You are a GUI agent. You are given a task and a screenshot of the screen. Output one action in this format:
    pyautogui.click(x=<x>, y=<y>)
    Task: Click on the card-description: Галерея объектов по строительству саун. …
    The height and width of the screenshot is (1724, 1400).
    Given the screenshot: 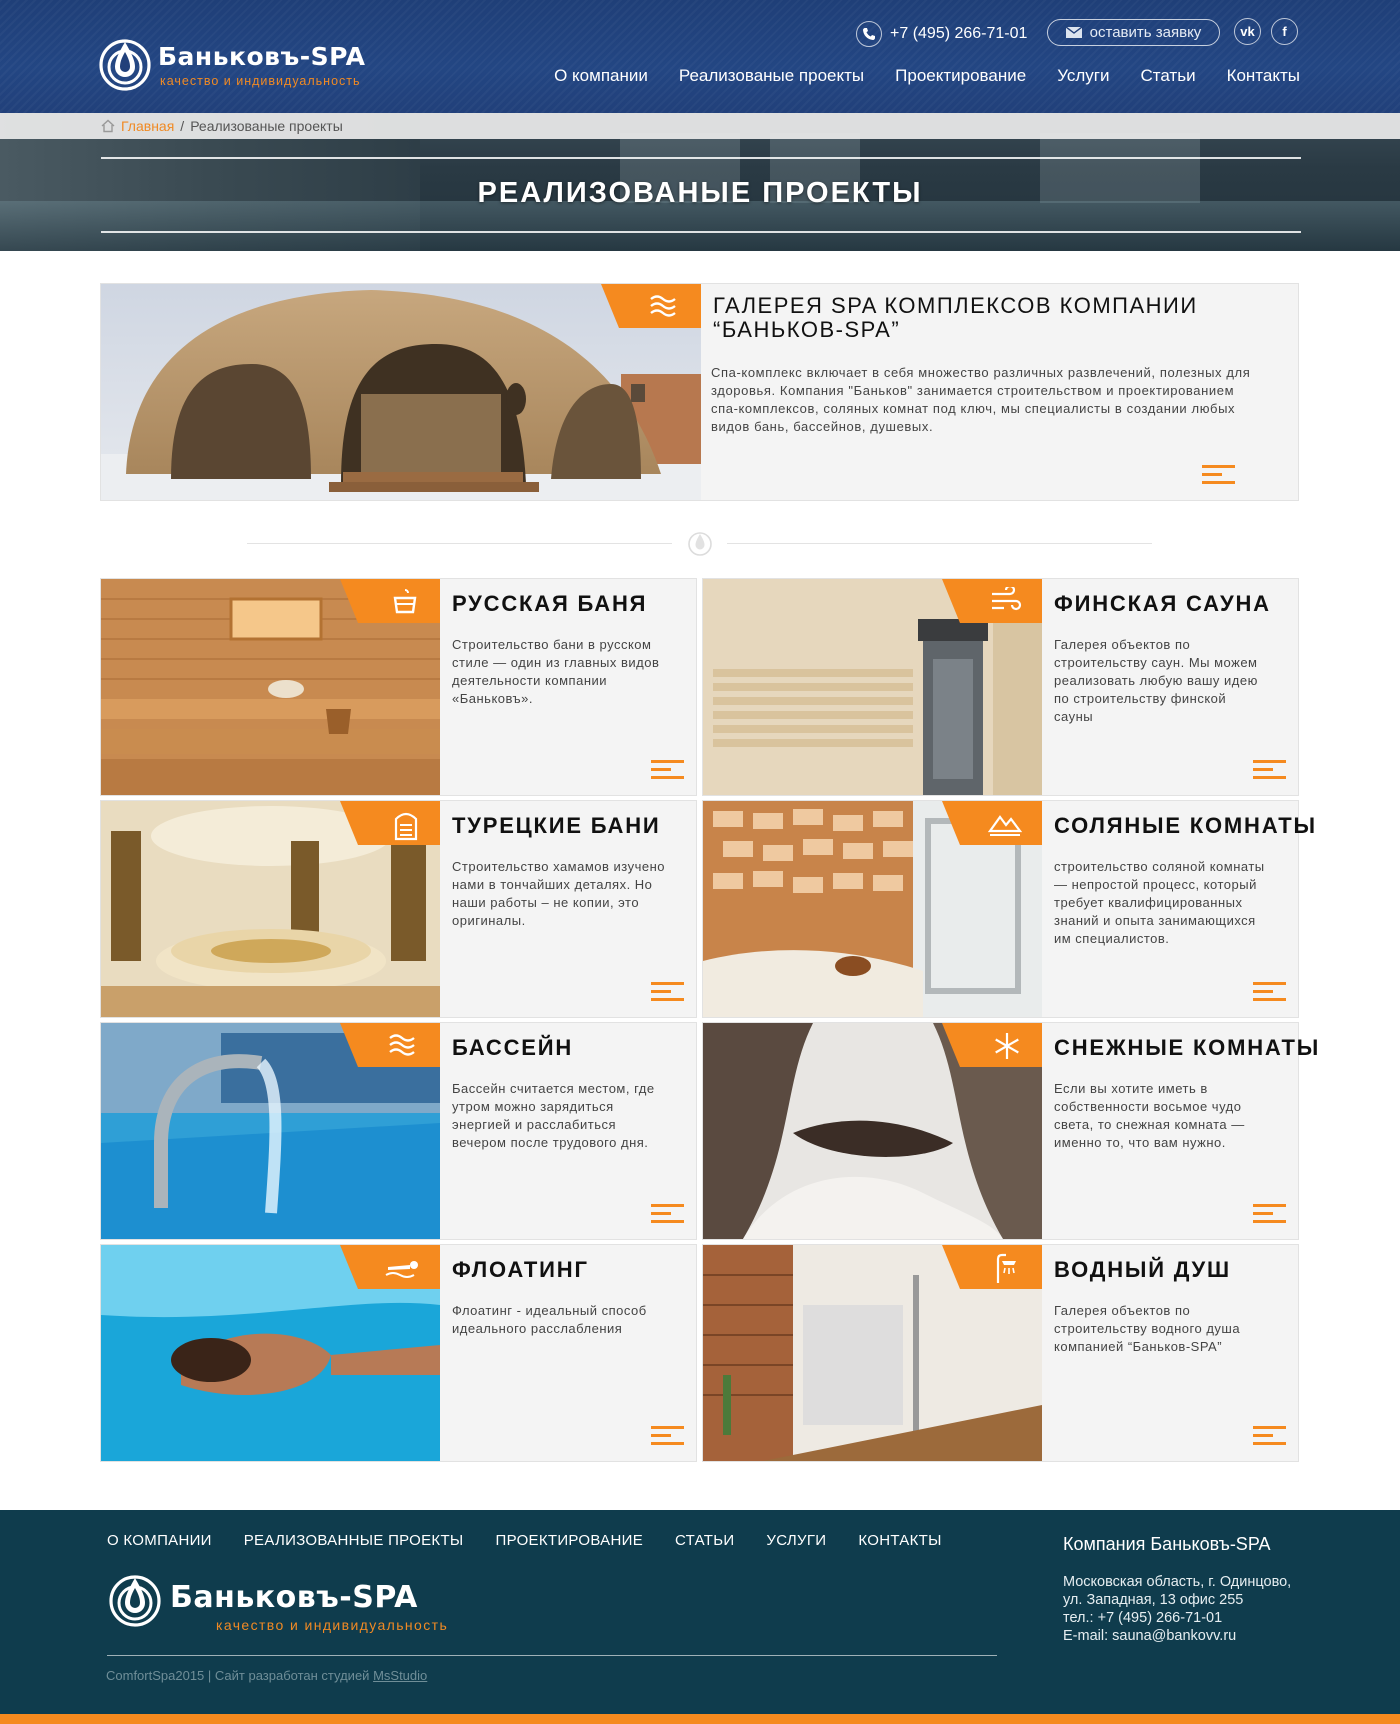 What is the action you would take?
    pyautogui.click(x=1156, y=680)
    